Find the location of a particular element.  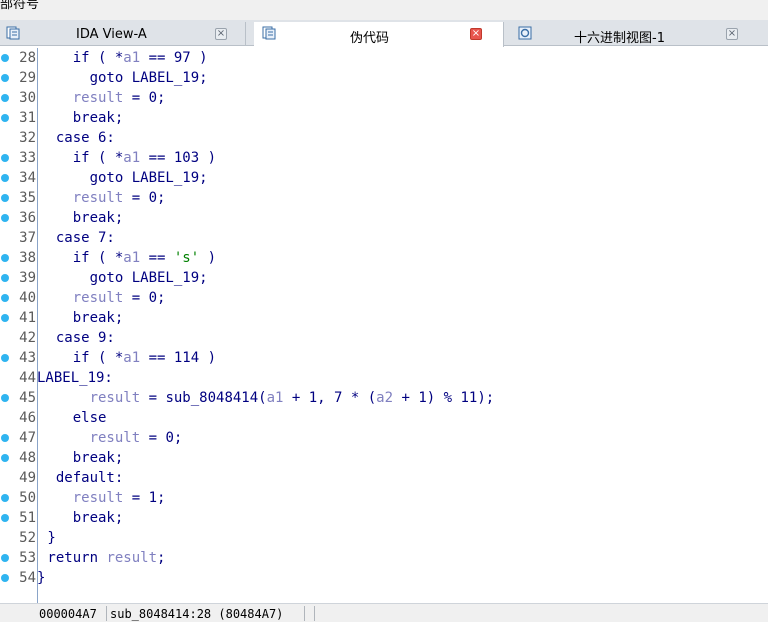

code-token: == 103 ) is located at coordinates (178, 158).